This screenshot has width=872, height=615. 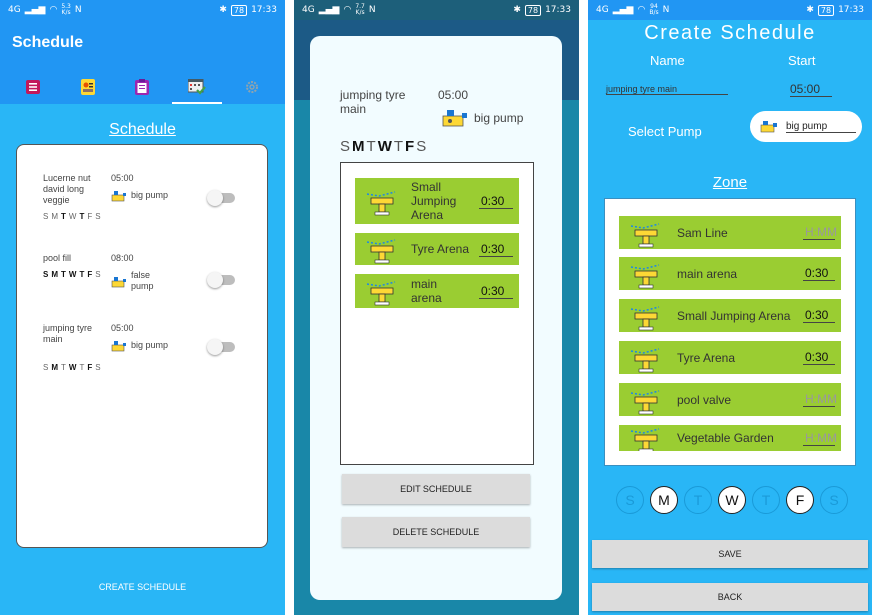 I want to click on schedule-name: jumping tyre main, so click(x=68, y=333).